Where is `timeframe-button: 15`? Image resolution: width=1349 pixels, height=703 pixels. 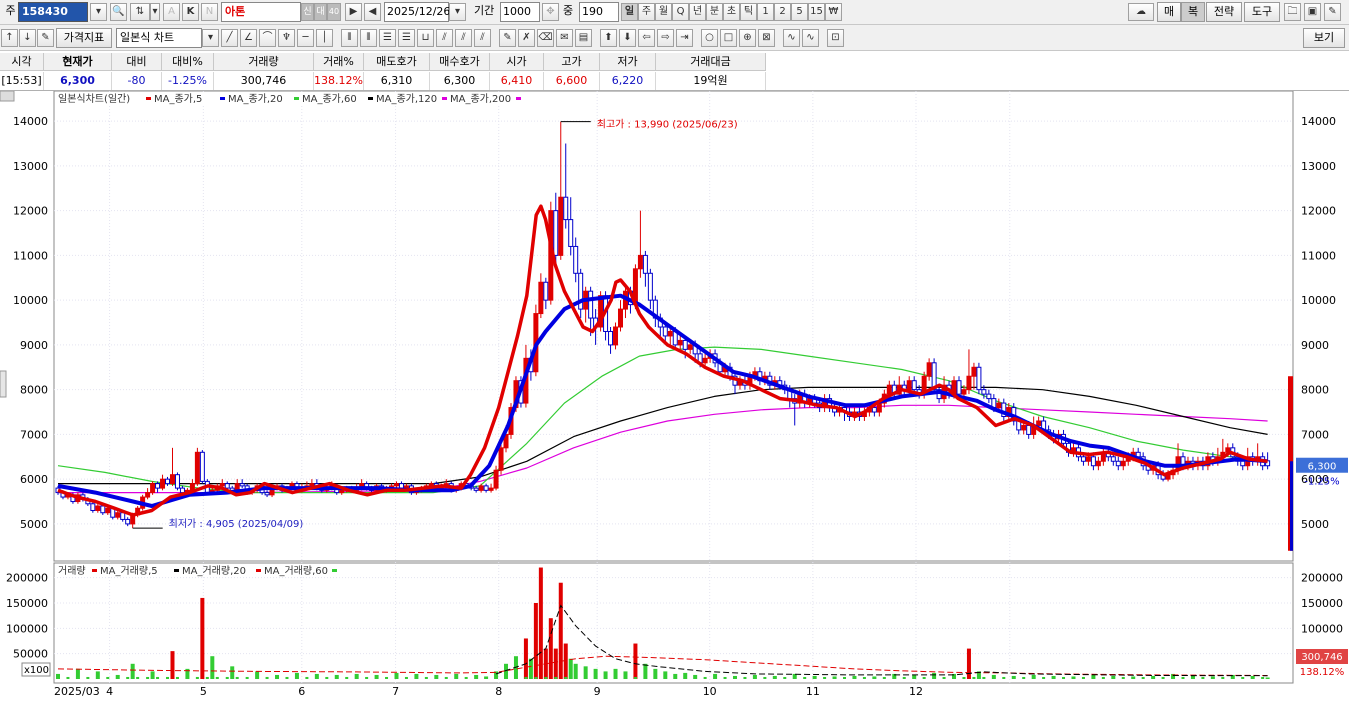 timeframe-button: 15 is located at coordinates (816, 12).